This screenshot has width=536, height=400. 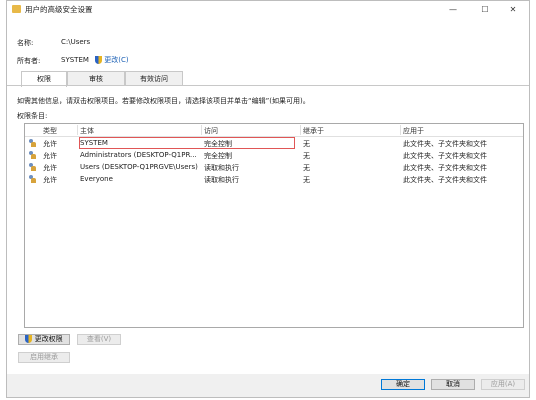 What do you see at coordinates (268, 385) in the screenshot?
I see `dialog-footer: 确定 取消 应用(A)` at bounding box center [268, 385].